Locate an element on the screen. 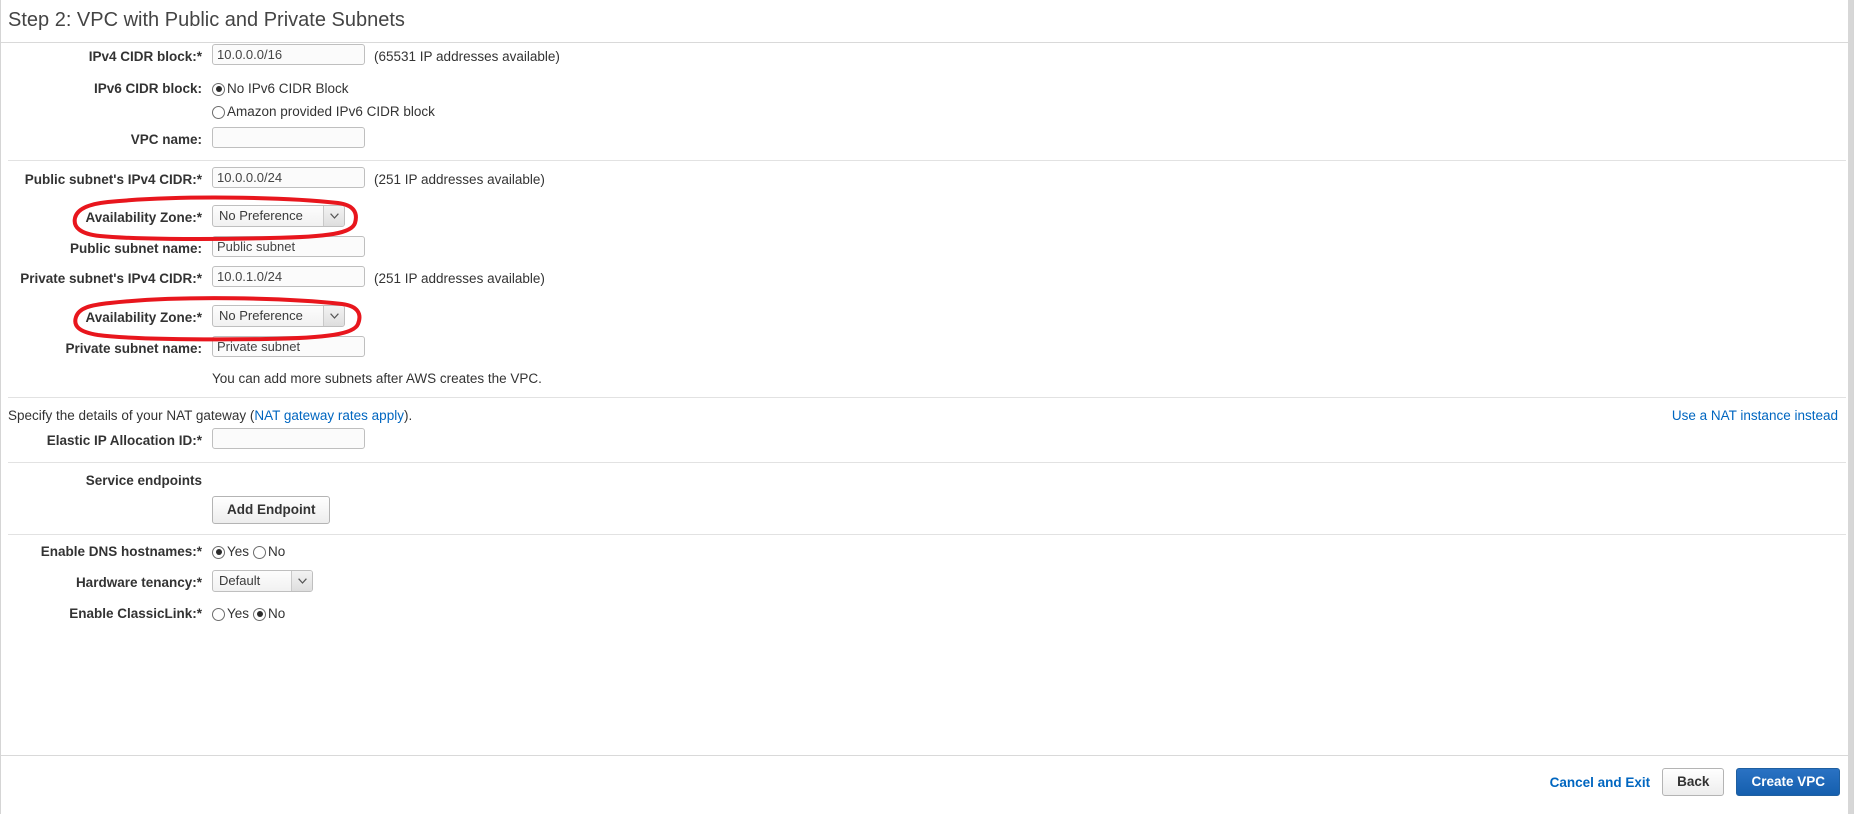 This screenshot has height=814, width=1854. classiclink-no: No is located at coordinates (269, 614).